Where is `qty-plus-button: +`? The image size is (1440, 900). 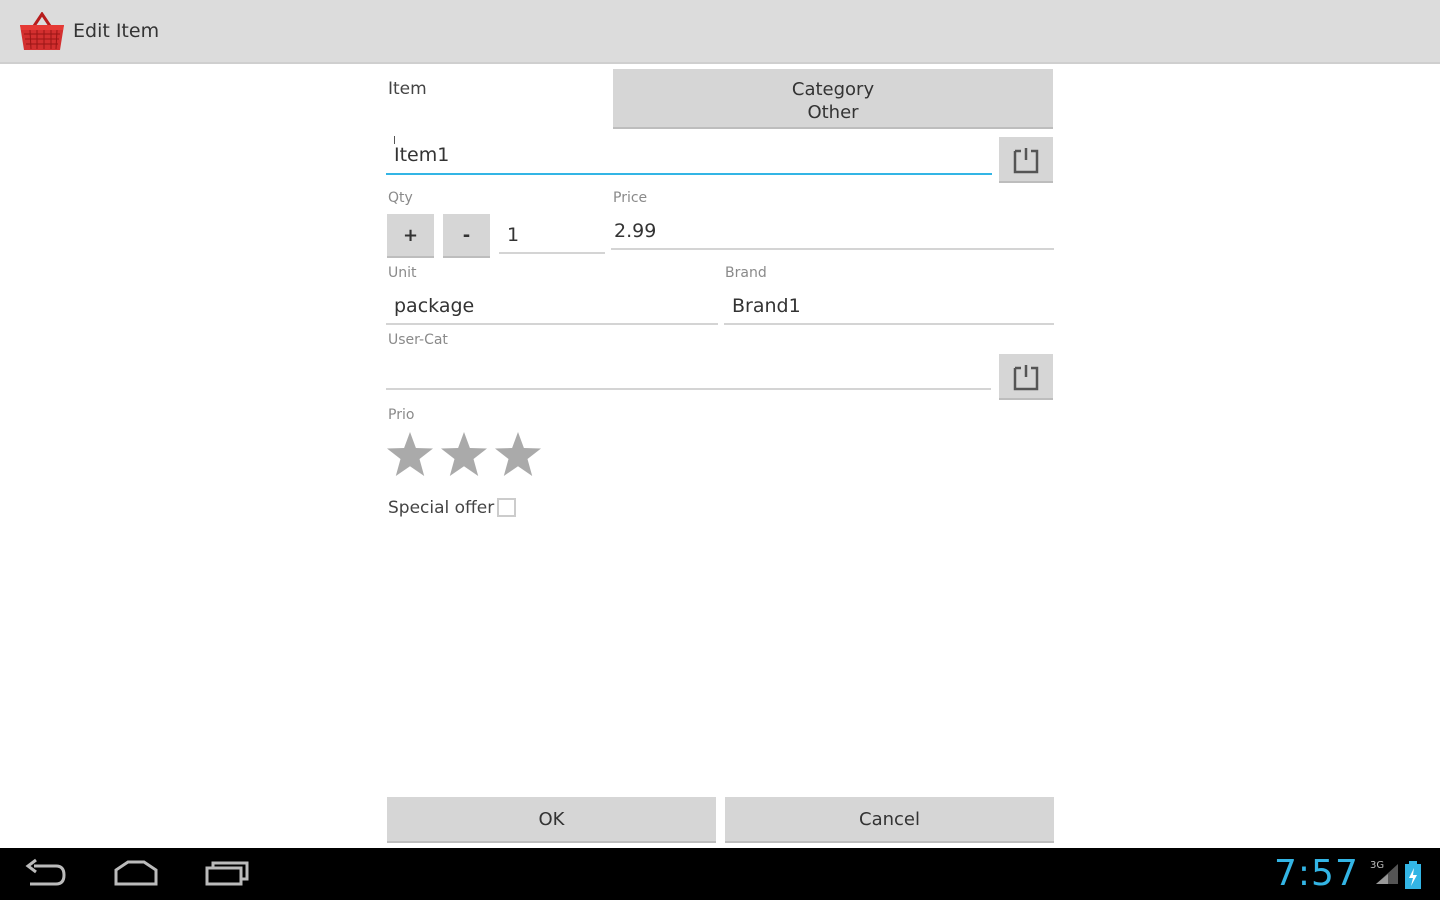 qty-plus-button: + is located at coordinates (410, 236).